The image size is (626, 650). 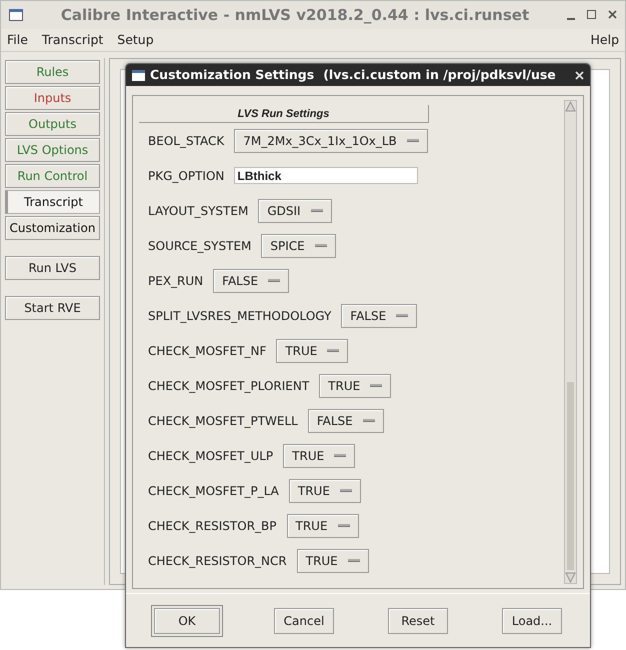 I want to click on setting-label: SPLIT_LVSRES_METHODOLOGY, so click(x=240, y=316).